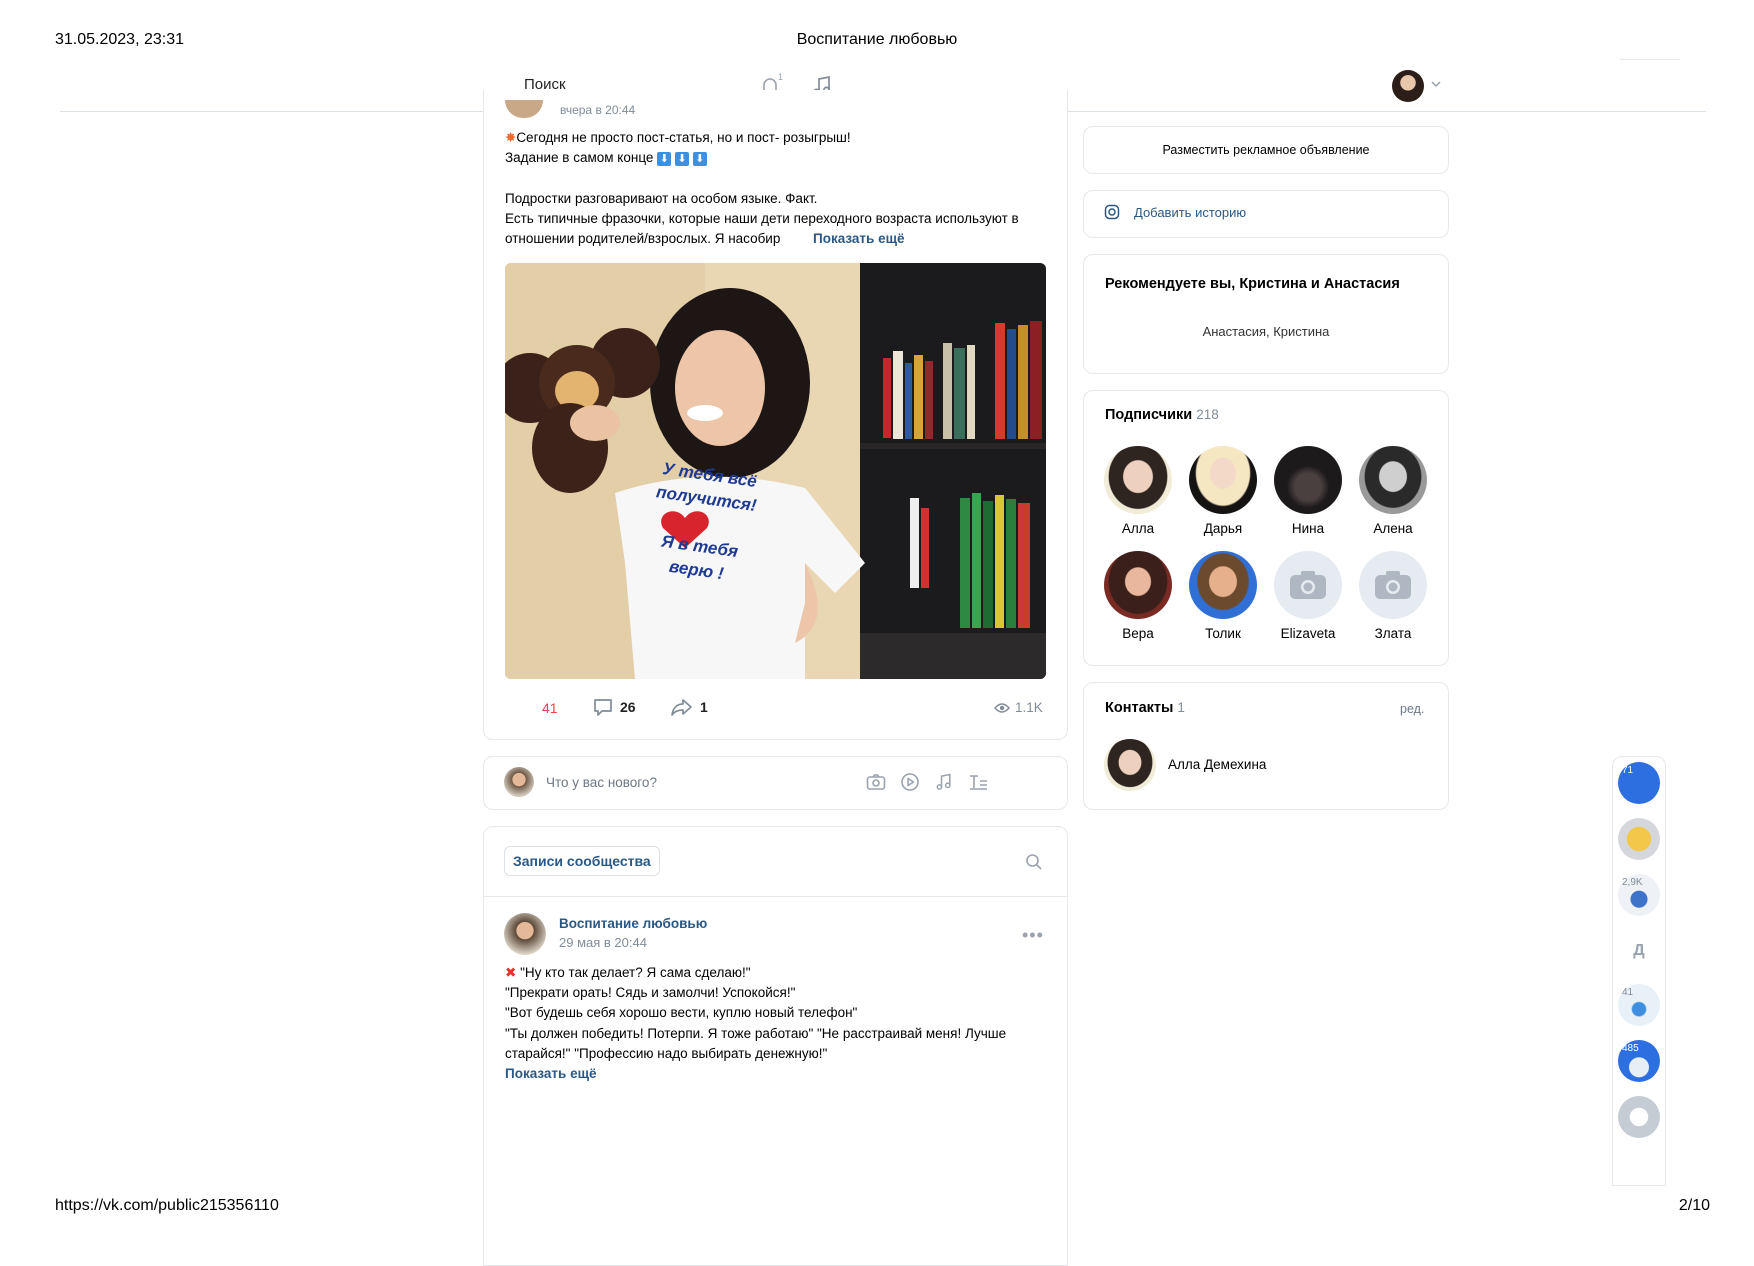 The height and width of the screenshot is (1266, 1754). What do you see at coordinates (1223, 528) in the screenshot?
I see `subscriber-name: Дарья` at bounding box center [1223, 528].